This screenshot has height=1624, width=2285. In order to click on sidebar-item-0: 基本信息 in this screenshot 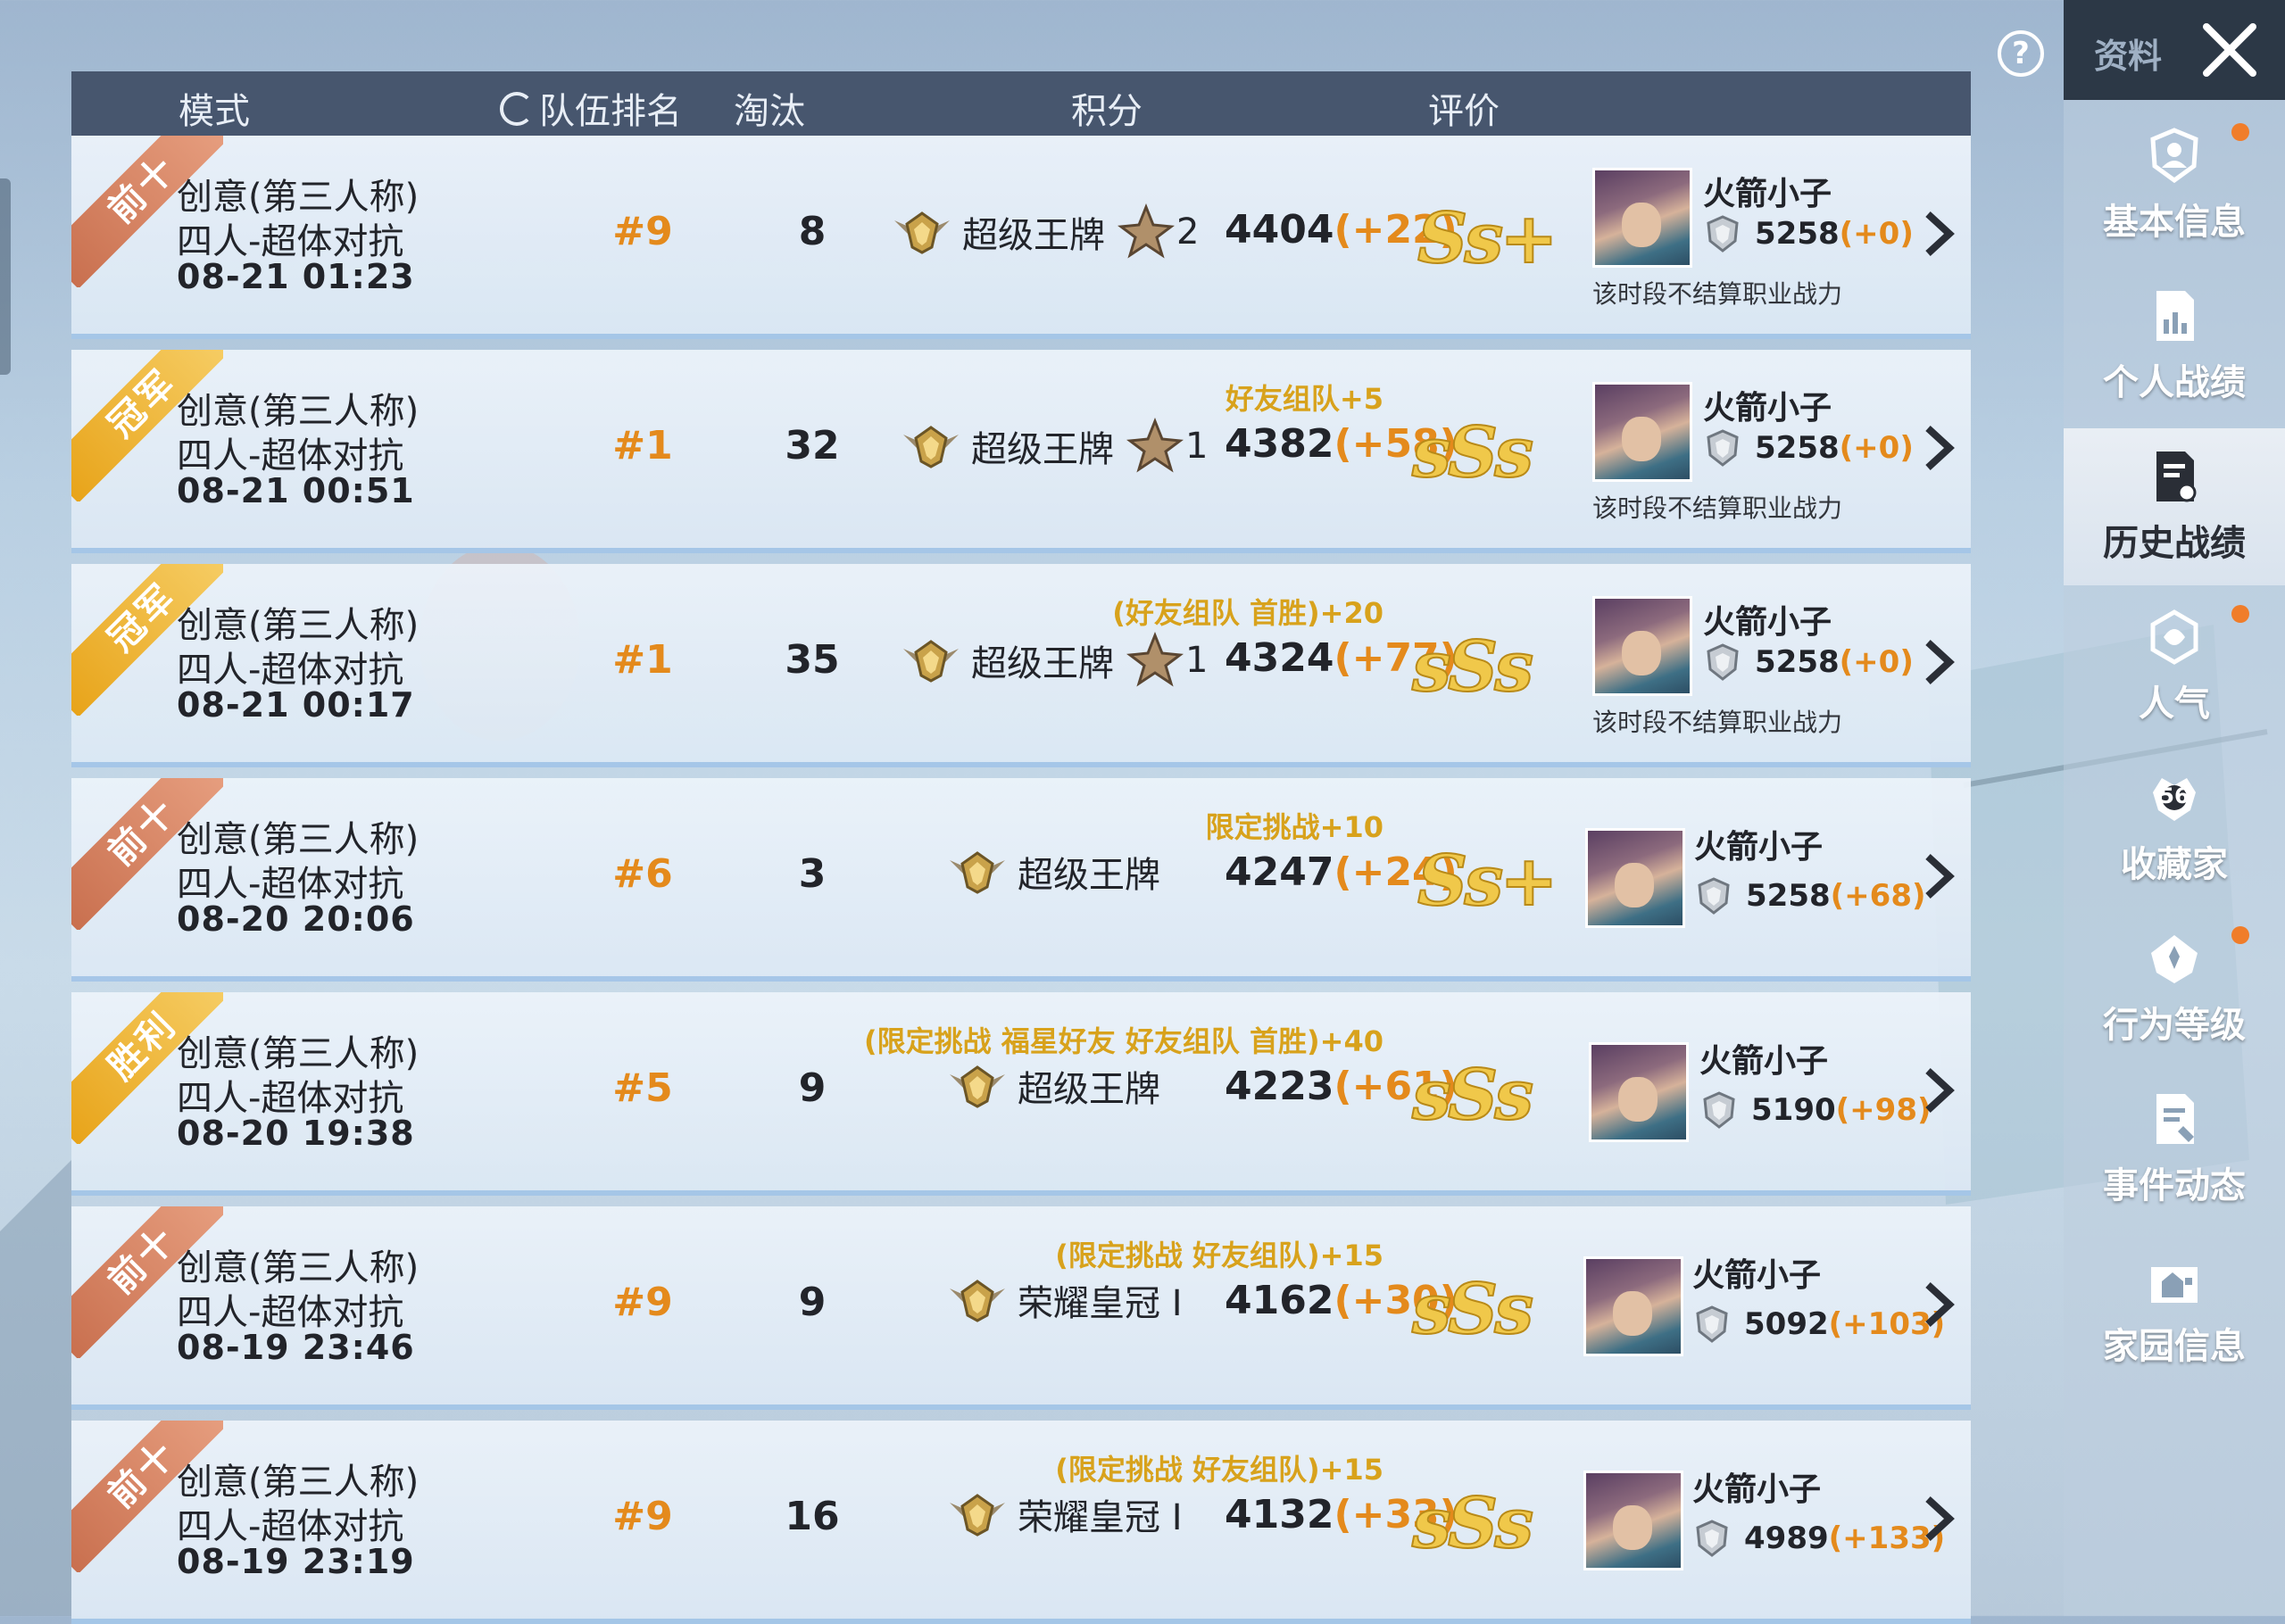, I will do `click(2174, 185)`.